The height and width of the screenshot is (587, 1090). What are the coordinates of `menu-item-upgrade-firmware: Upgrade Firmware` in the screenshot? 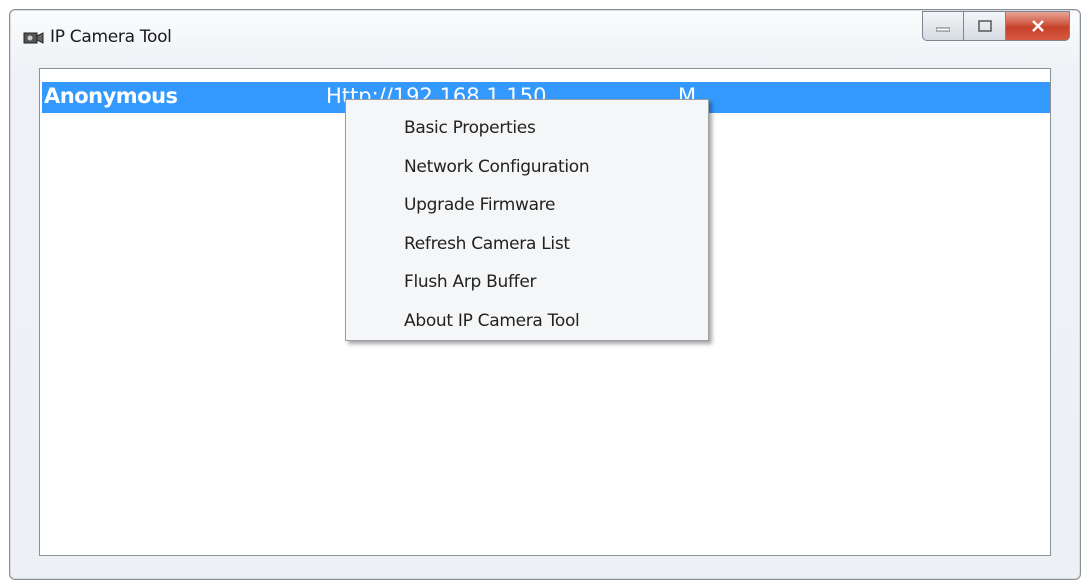 It's located at (527, 205).